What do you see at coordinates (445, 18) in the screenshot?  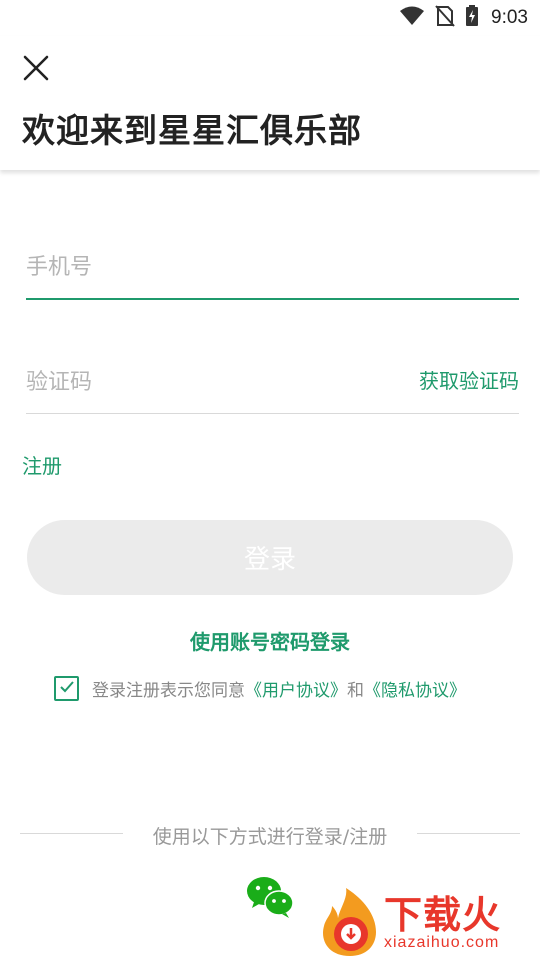 I see `no-sim-icon` at bounding box center [445, 18].